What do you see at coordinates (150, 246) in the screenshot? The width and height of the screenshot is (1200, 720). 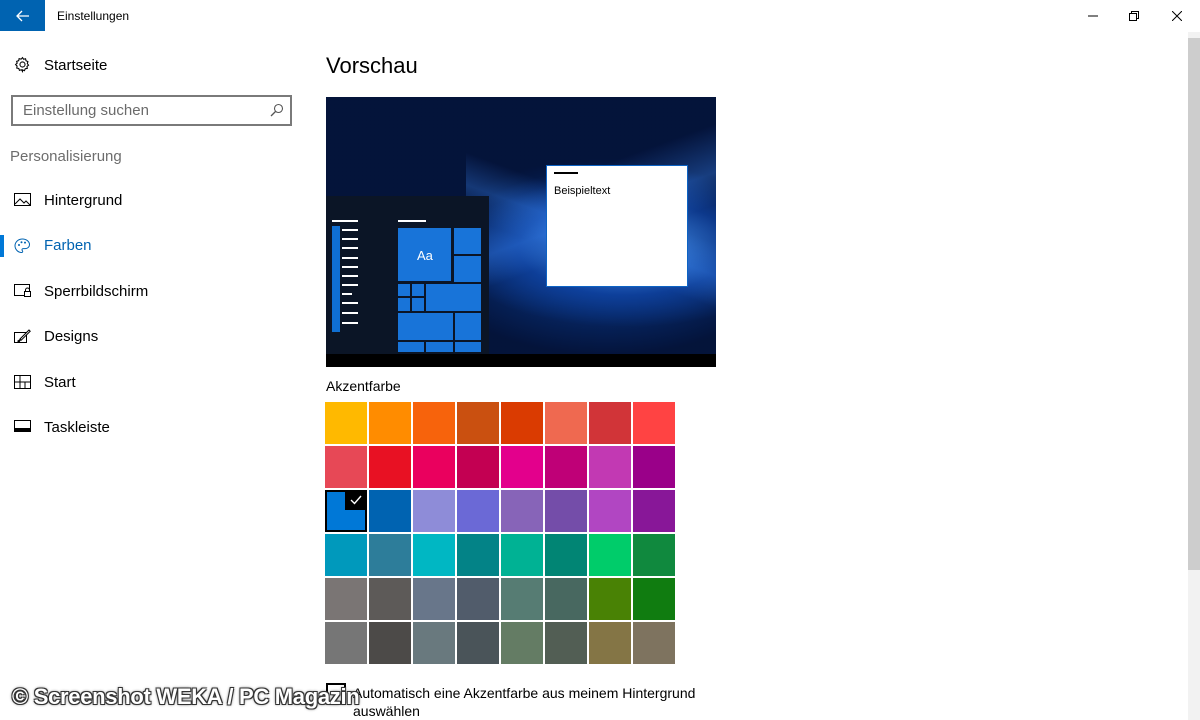 I see `sidebar-item-farben: Farben` at bounding box center [150, 246].